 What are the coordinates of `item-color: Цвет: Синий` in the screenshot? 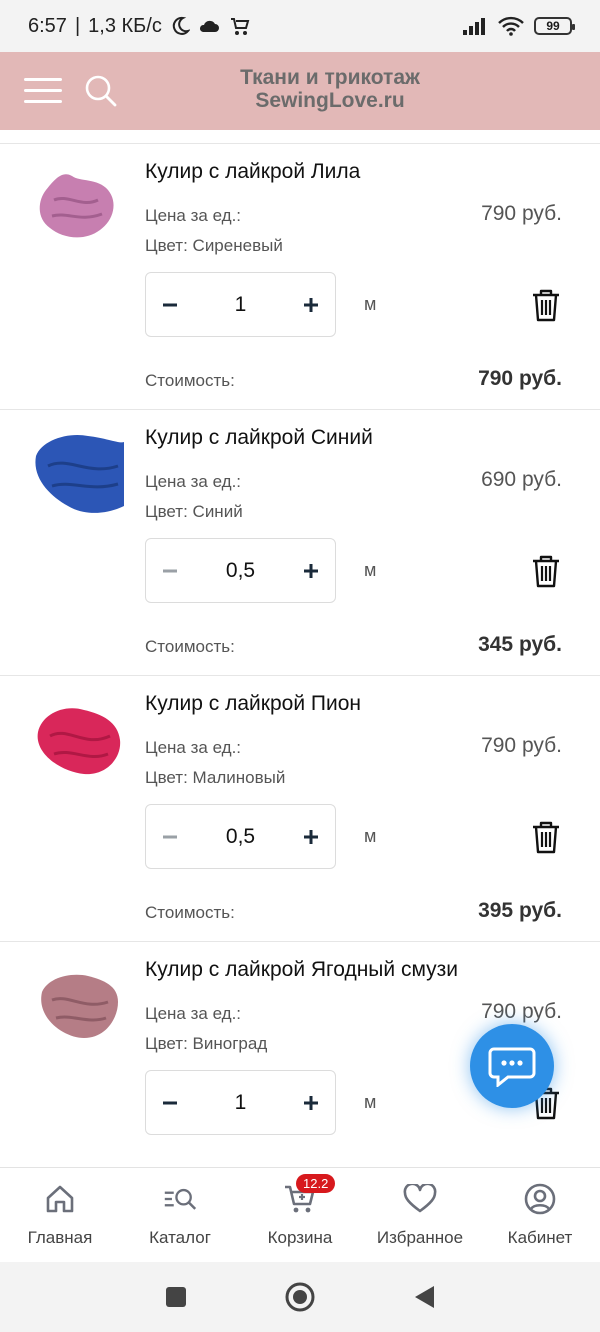 It's located at (194, 511).